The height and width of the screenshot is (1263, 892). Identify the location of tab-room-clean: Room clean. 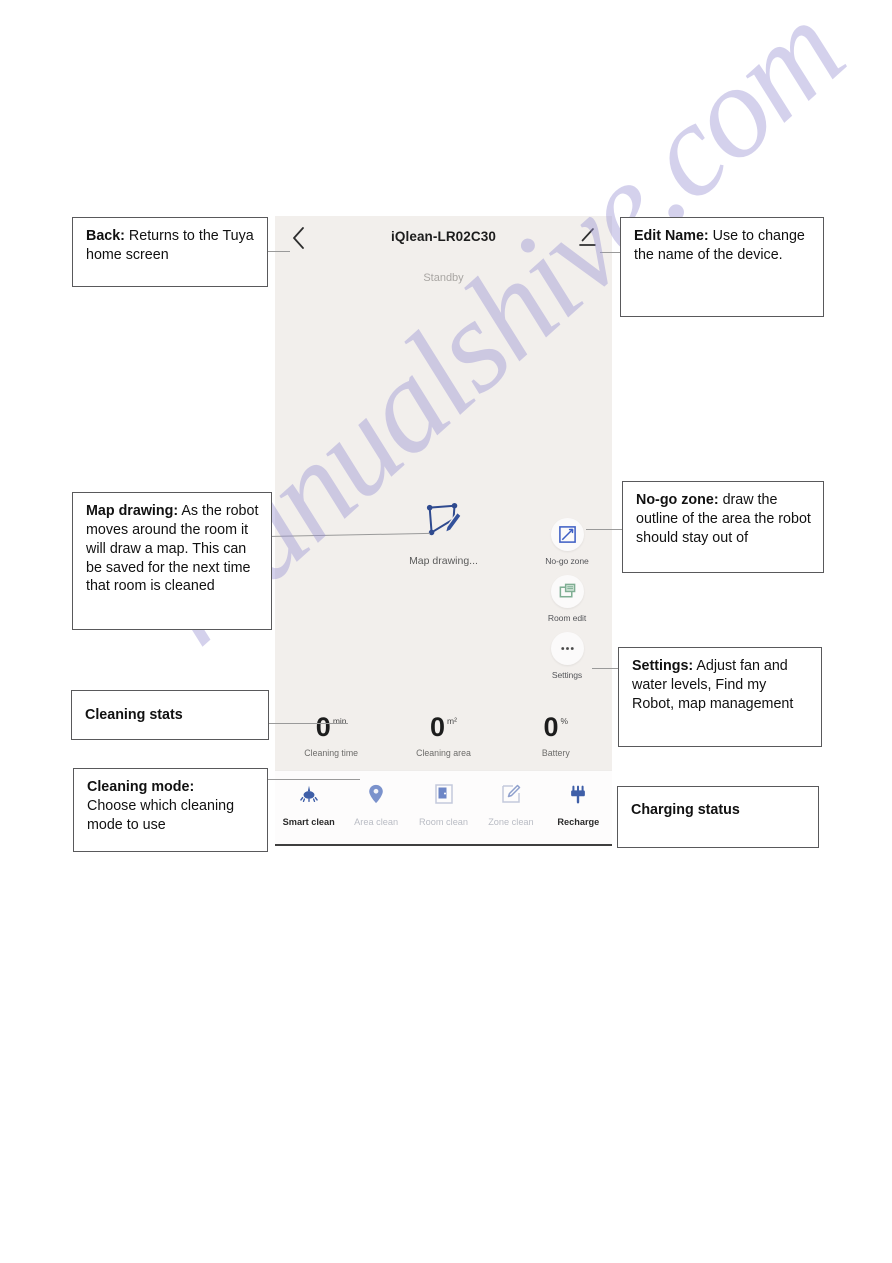
(443, 804).